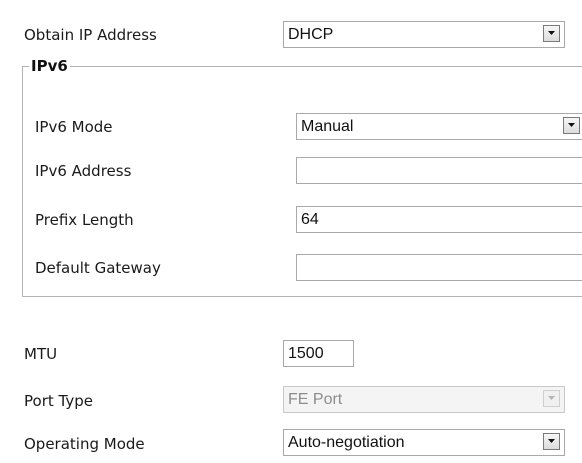 The width and height of the screenshot is (582, 463). Describe the element at coordinates (439, 170) in the screenshot. I see `ipv6-address-input` at that location.